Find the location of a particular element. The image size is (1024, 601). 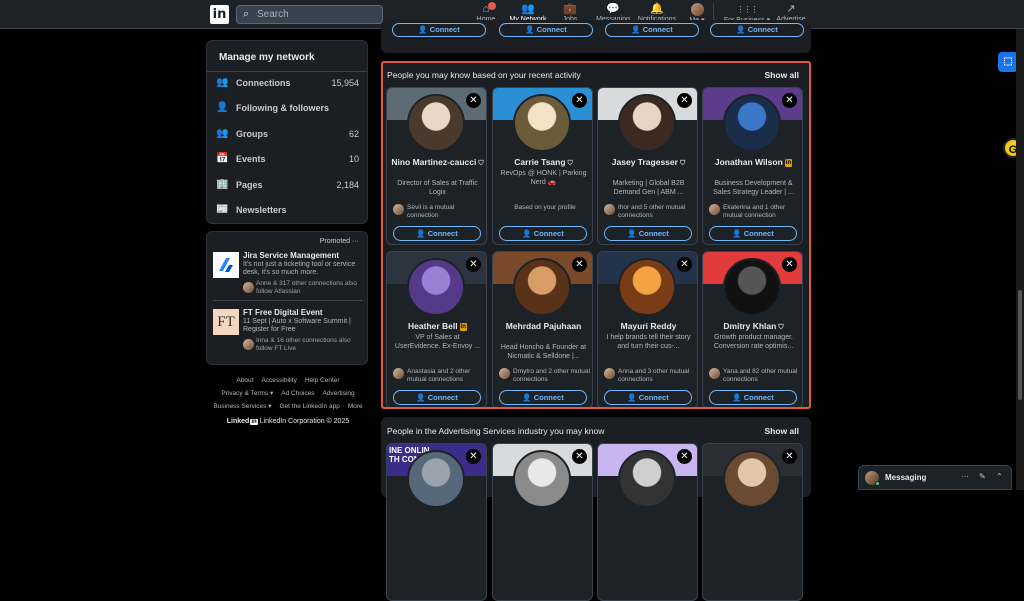

promo-title: Jira Service Management is located at coordinates (291, 255).